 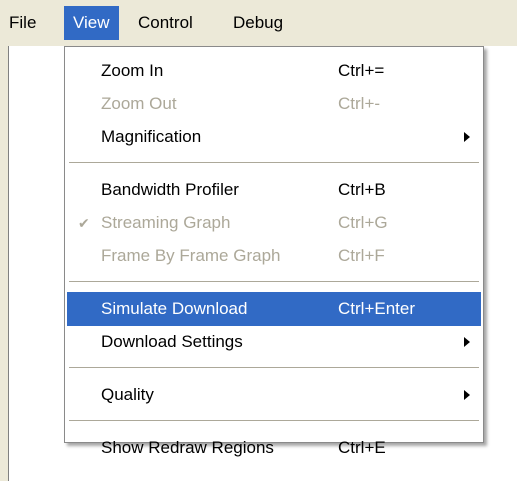 What do you see at coordinates (165, 23) in the screenshot?
I see `menu-control: Control` at bounding box center [165, 23].